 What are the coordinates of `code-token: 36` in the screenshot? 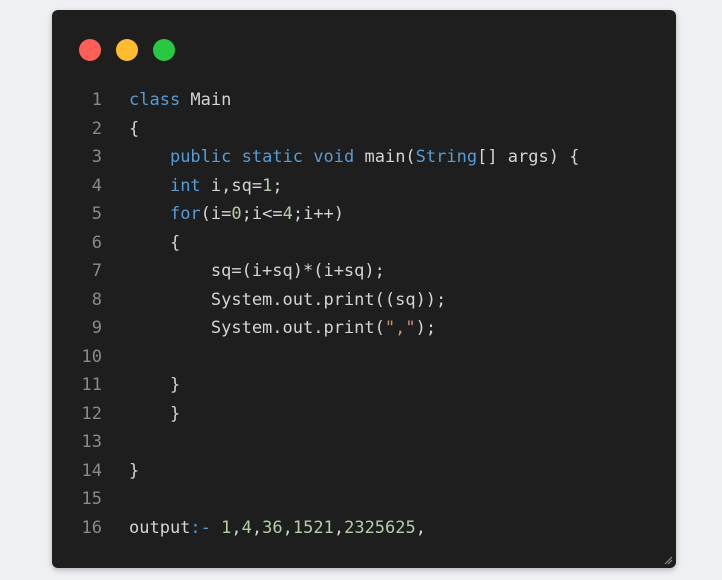 It's located at (272, 527).